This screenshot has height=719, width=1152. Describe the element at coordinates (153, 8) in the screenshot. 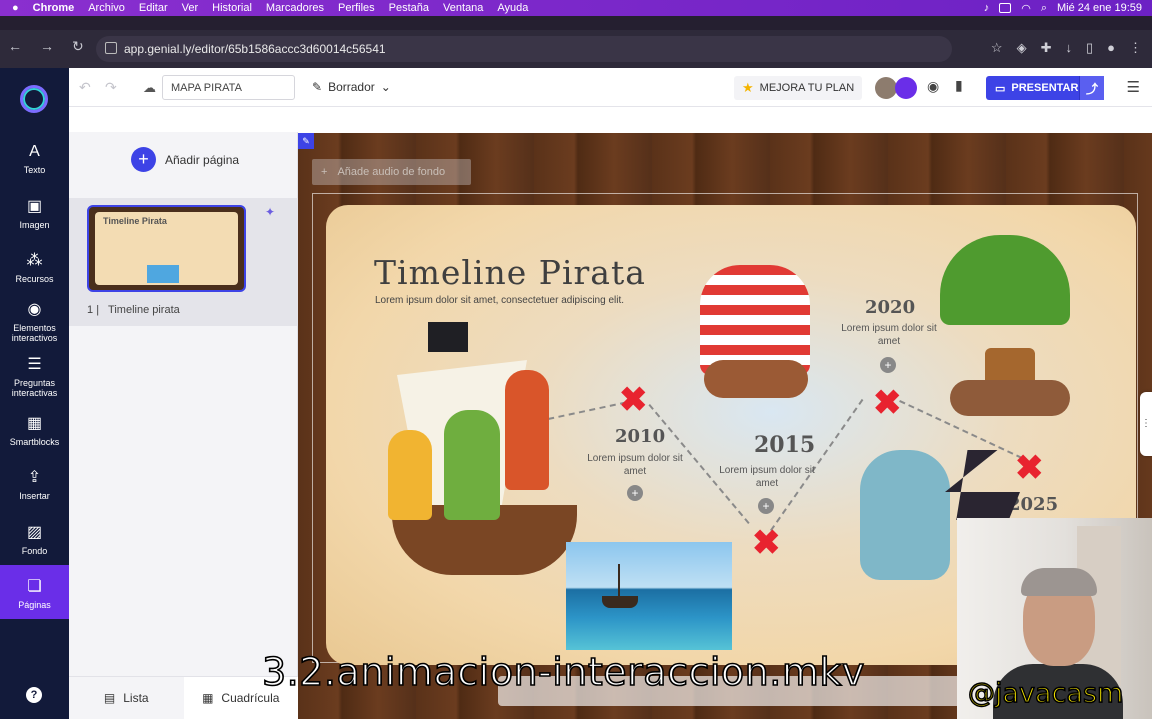

I see `menu-editar: Editar` at that location.